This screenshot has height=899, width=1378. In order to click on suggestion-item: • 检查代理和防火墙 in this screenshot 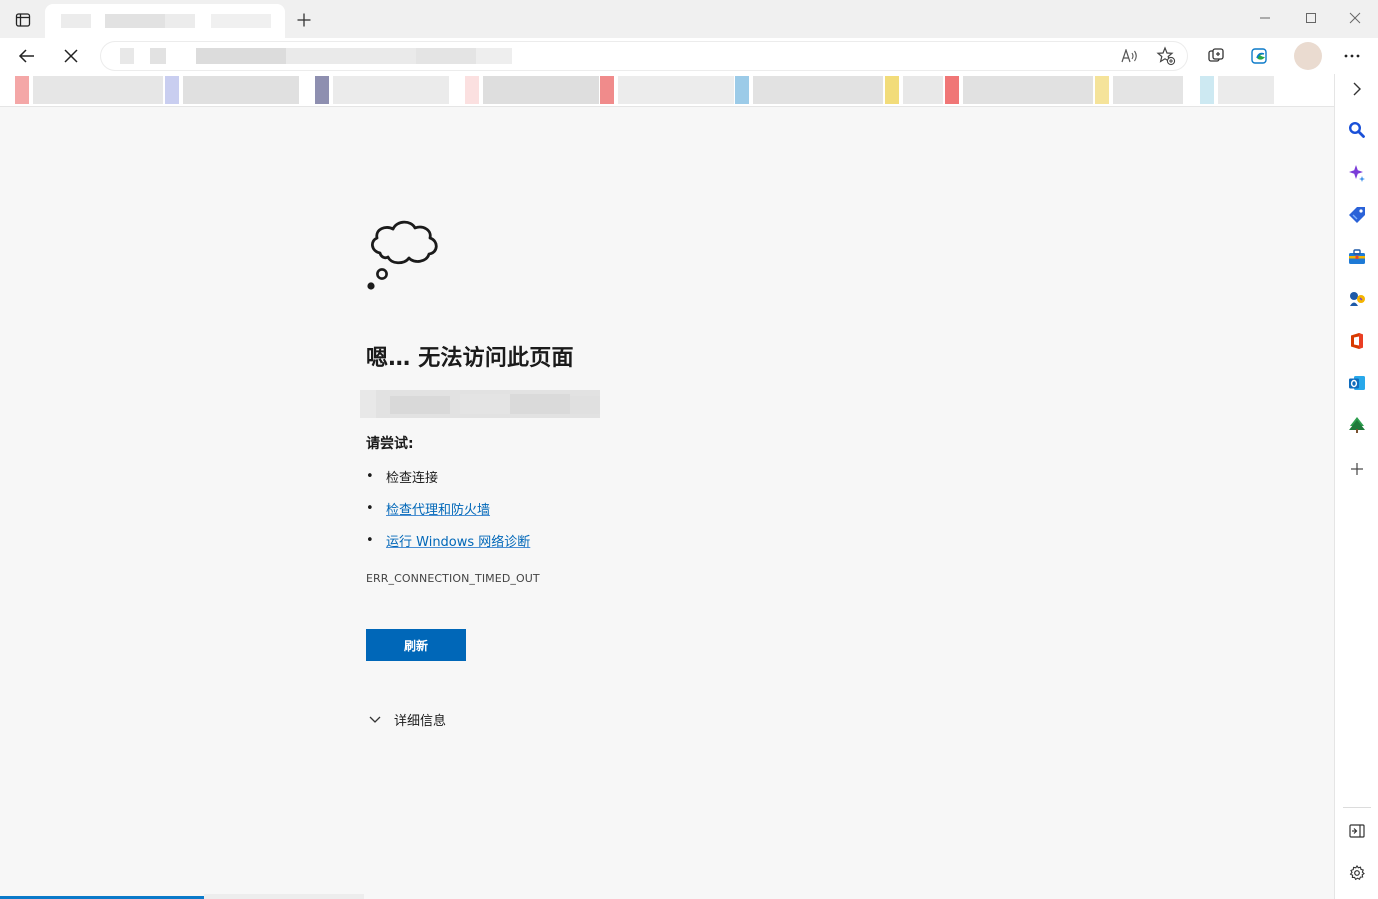, I will do `click(428, 508)`.